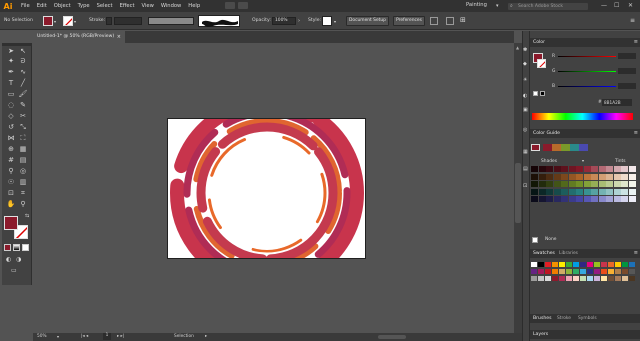 The width and height of the screenshot is (640, 341). What do you see at coordinates (25, 247) in the screenshot?
I see `none-mode-button` at bounding box center [25, 247].